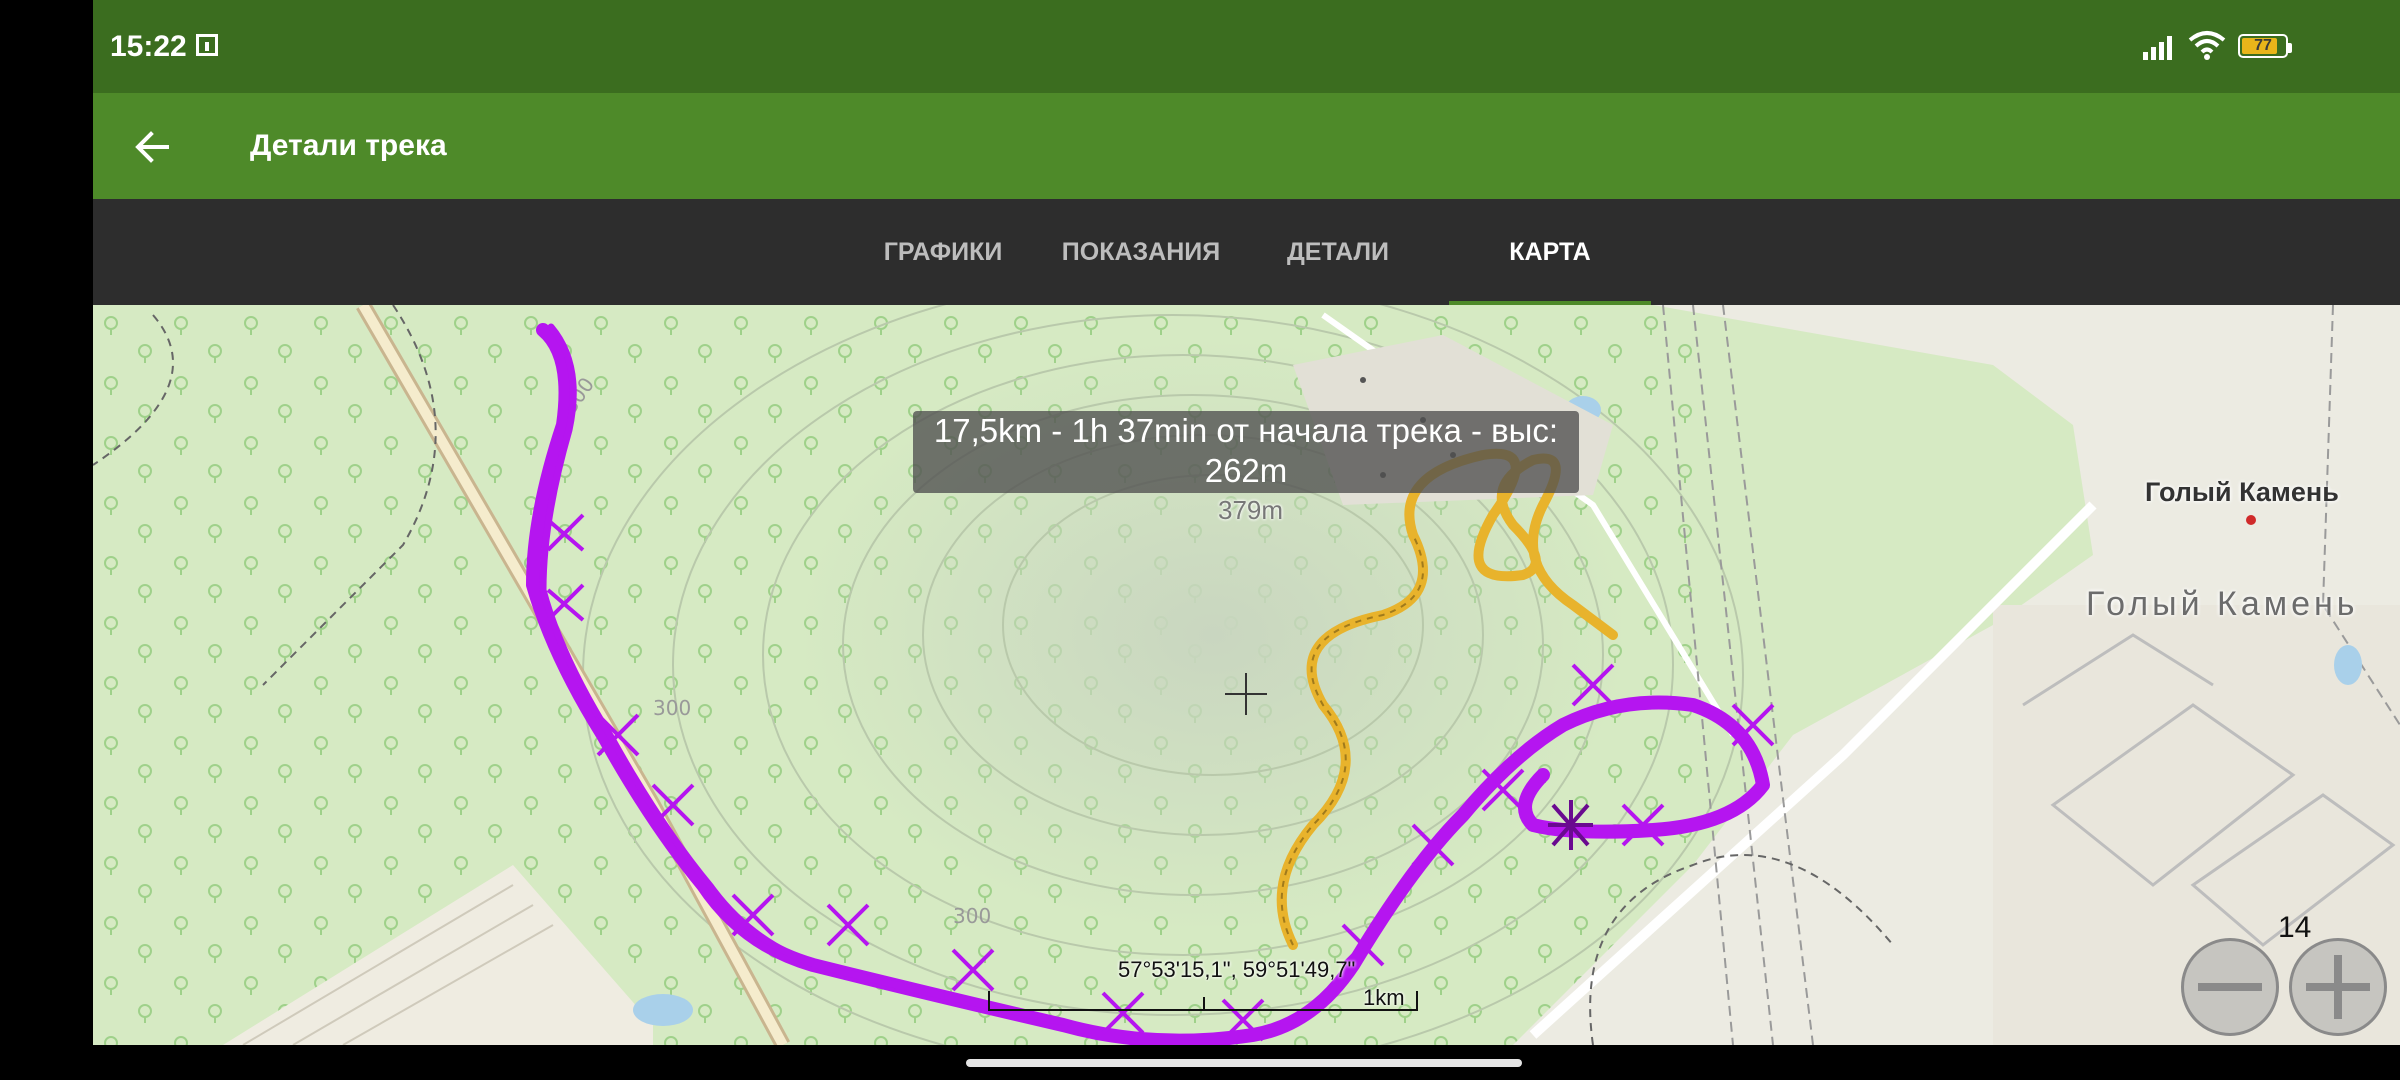 This screenshot has height=1080, width=2400. I want to click on tab-details: ДЕТАЛИ, so click(1338, 252).